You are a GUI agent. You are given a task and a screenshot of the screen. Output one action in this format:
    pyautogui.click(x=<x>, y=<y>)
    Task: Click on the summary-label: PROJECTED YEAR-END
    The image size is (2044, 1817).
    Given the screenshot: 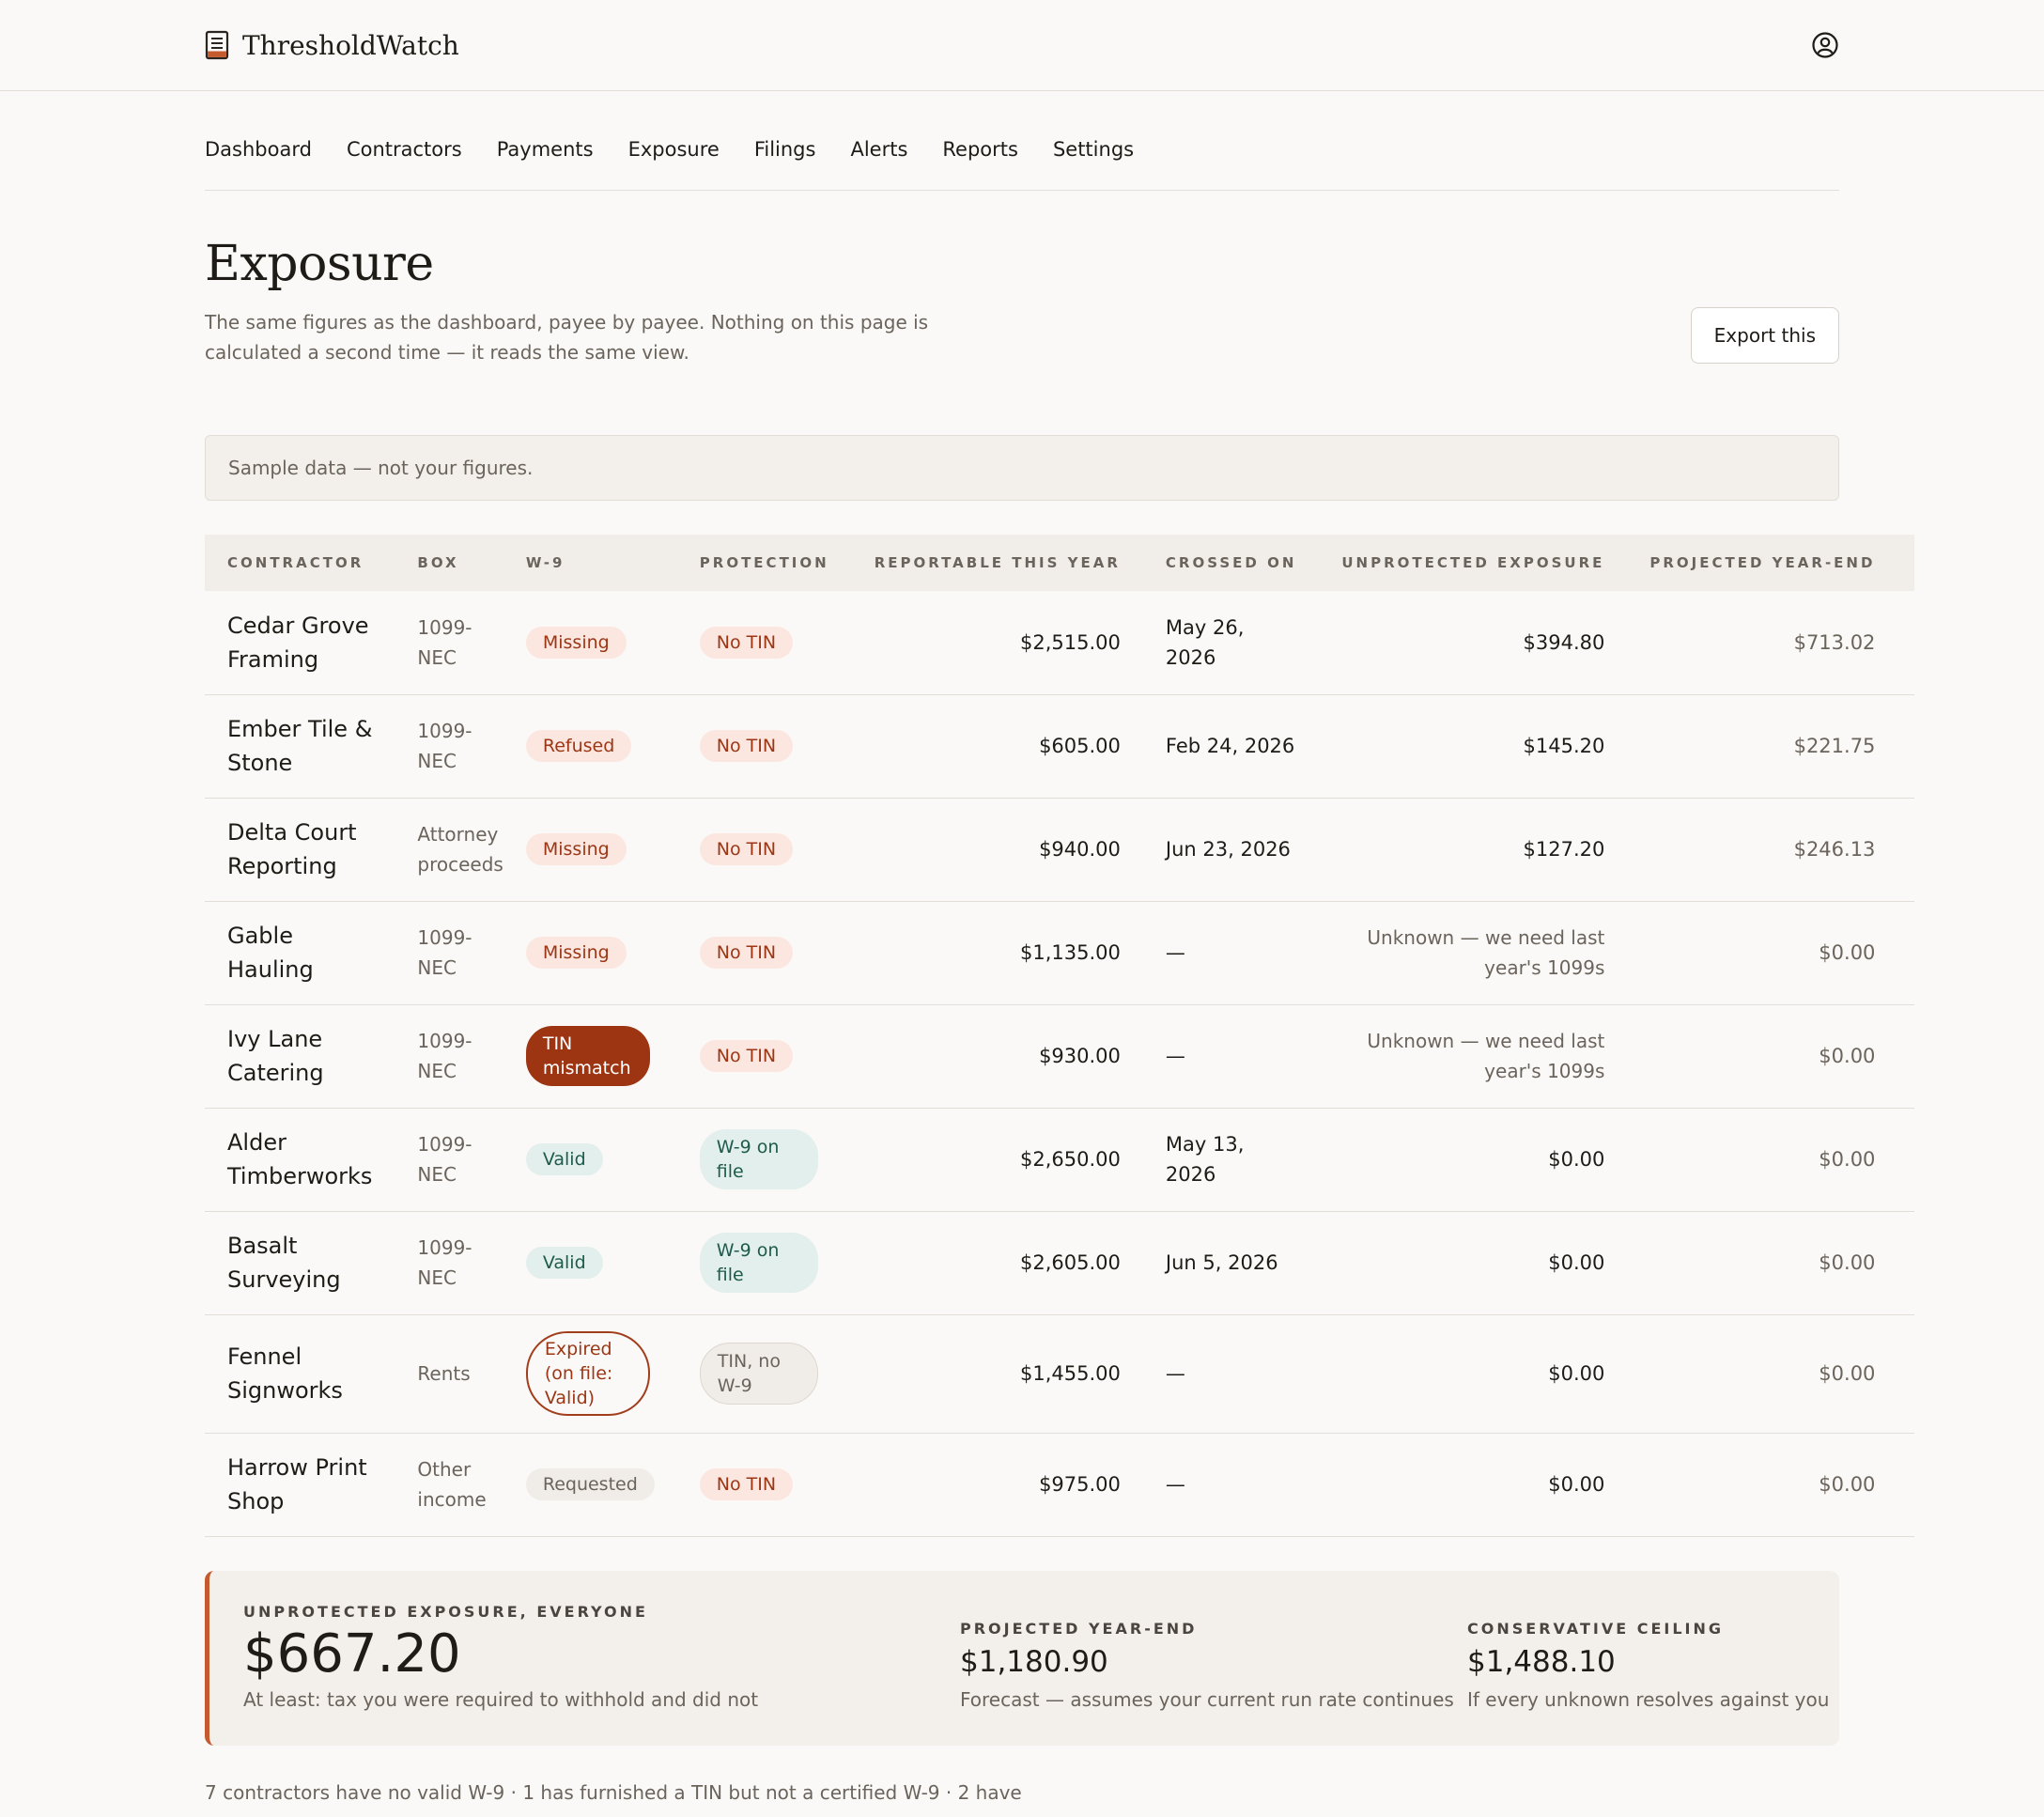 What is the action you would take?
    pyautogui.click(x=1079, y=1629)
    